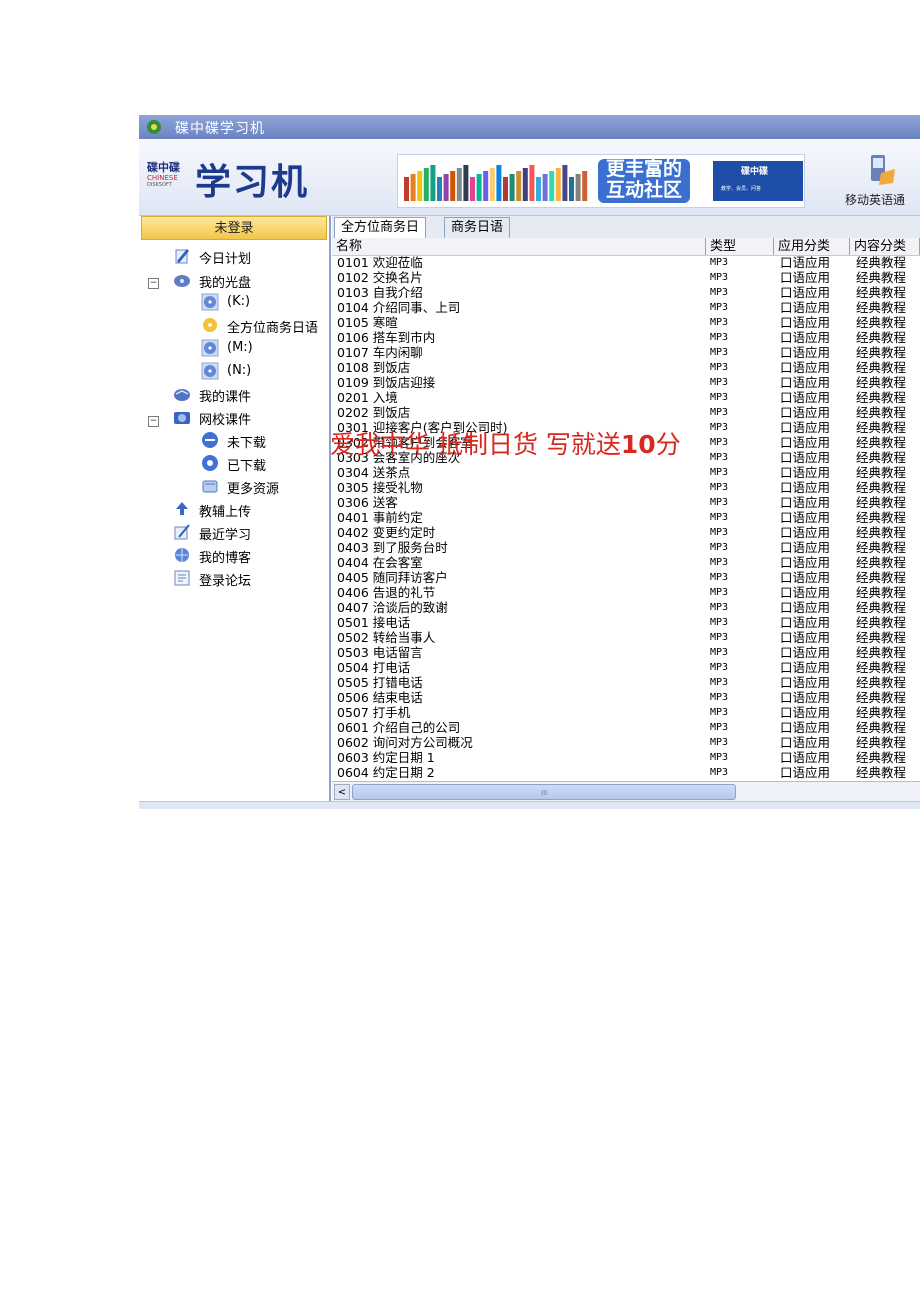  I want to click on table-row: 0306 送客 MP3 口语应用 经典教程, so click(626, 502).